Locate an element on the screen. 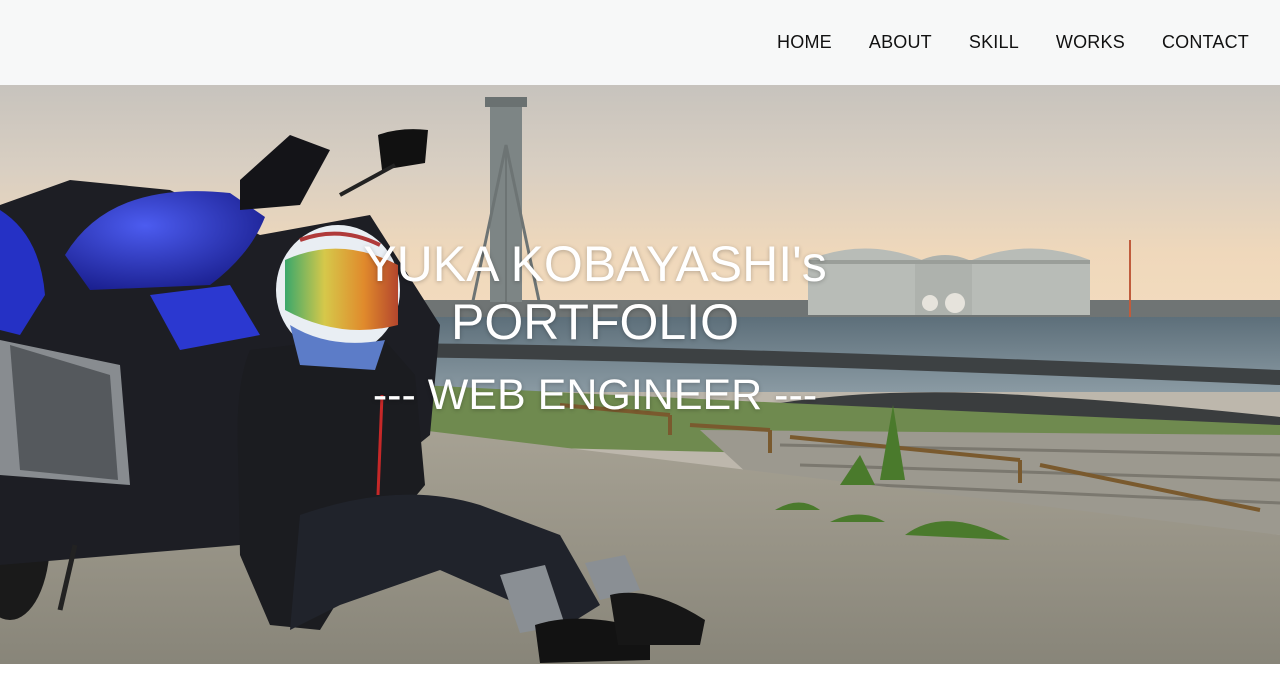  page-bottom-strip is located at coordinates (640, 671).